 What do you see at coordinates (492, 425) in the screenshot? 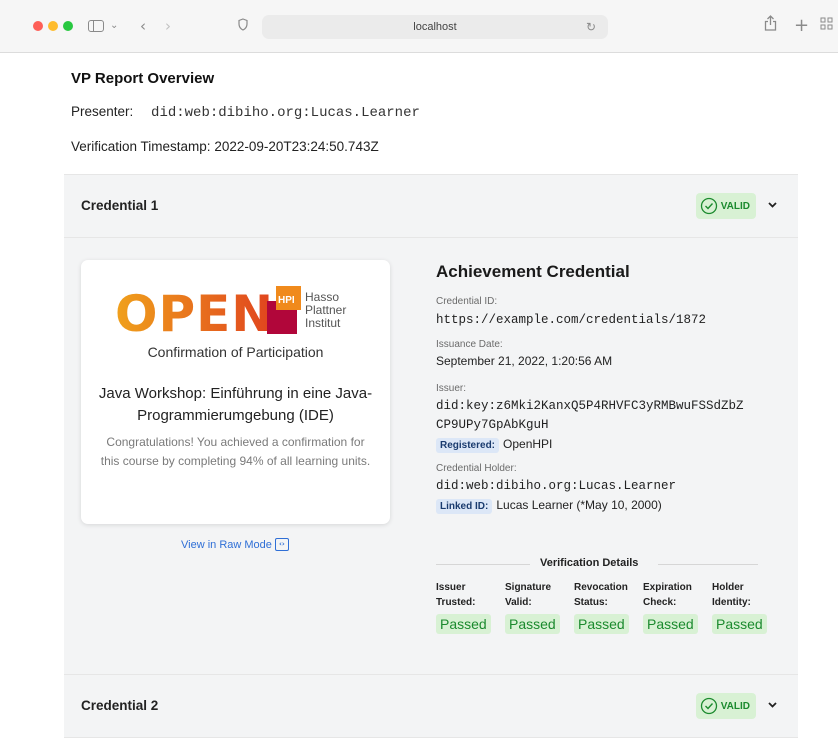
I see `issuer-did-line2: CP9UPy7GpAbKguH` at bounding box center [492, 425].